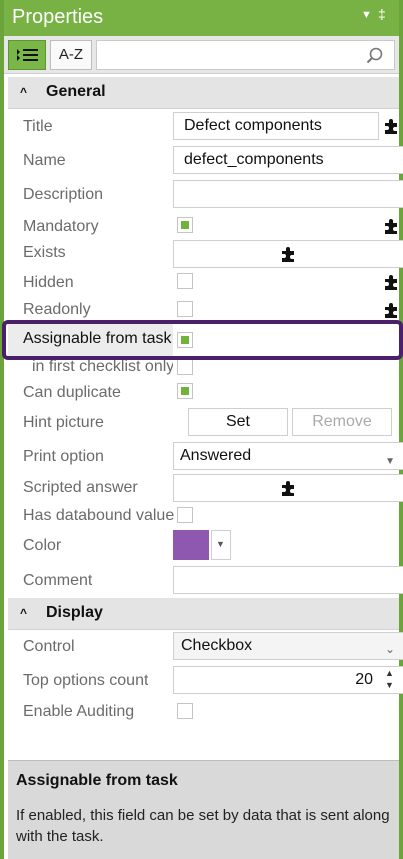  Describe the element at coordinates (185, 711) in the screenshot. I see `enable-auditing-checkbox` at that location.